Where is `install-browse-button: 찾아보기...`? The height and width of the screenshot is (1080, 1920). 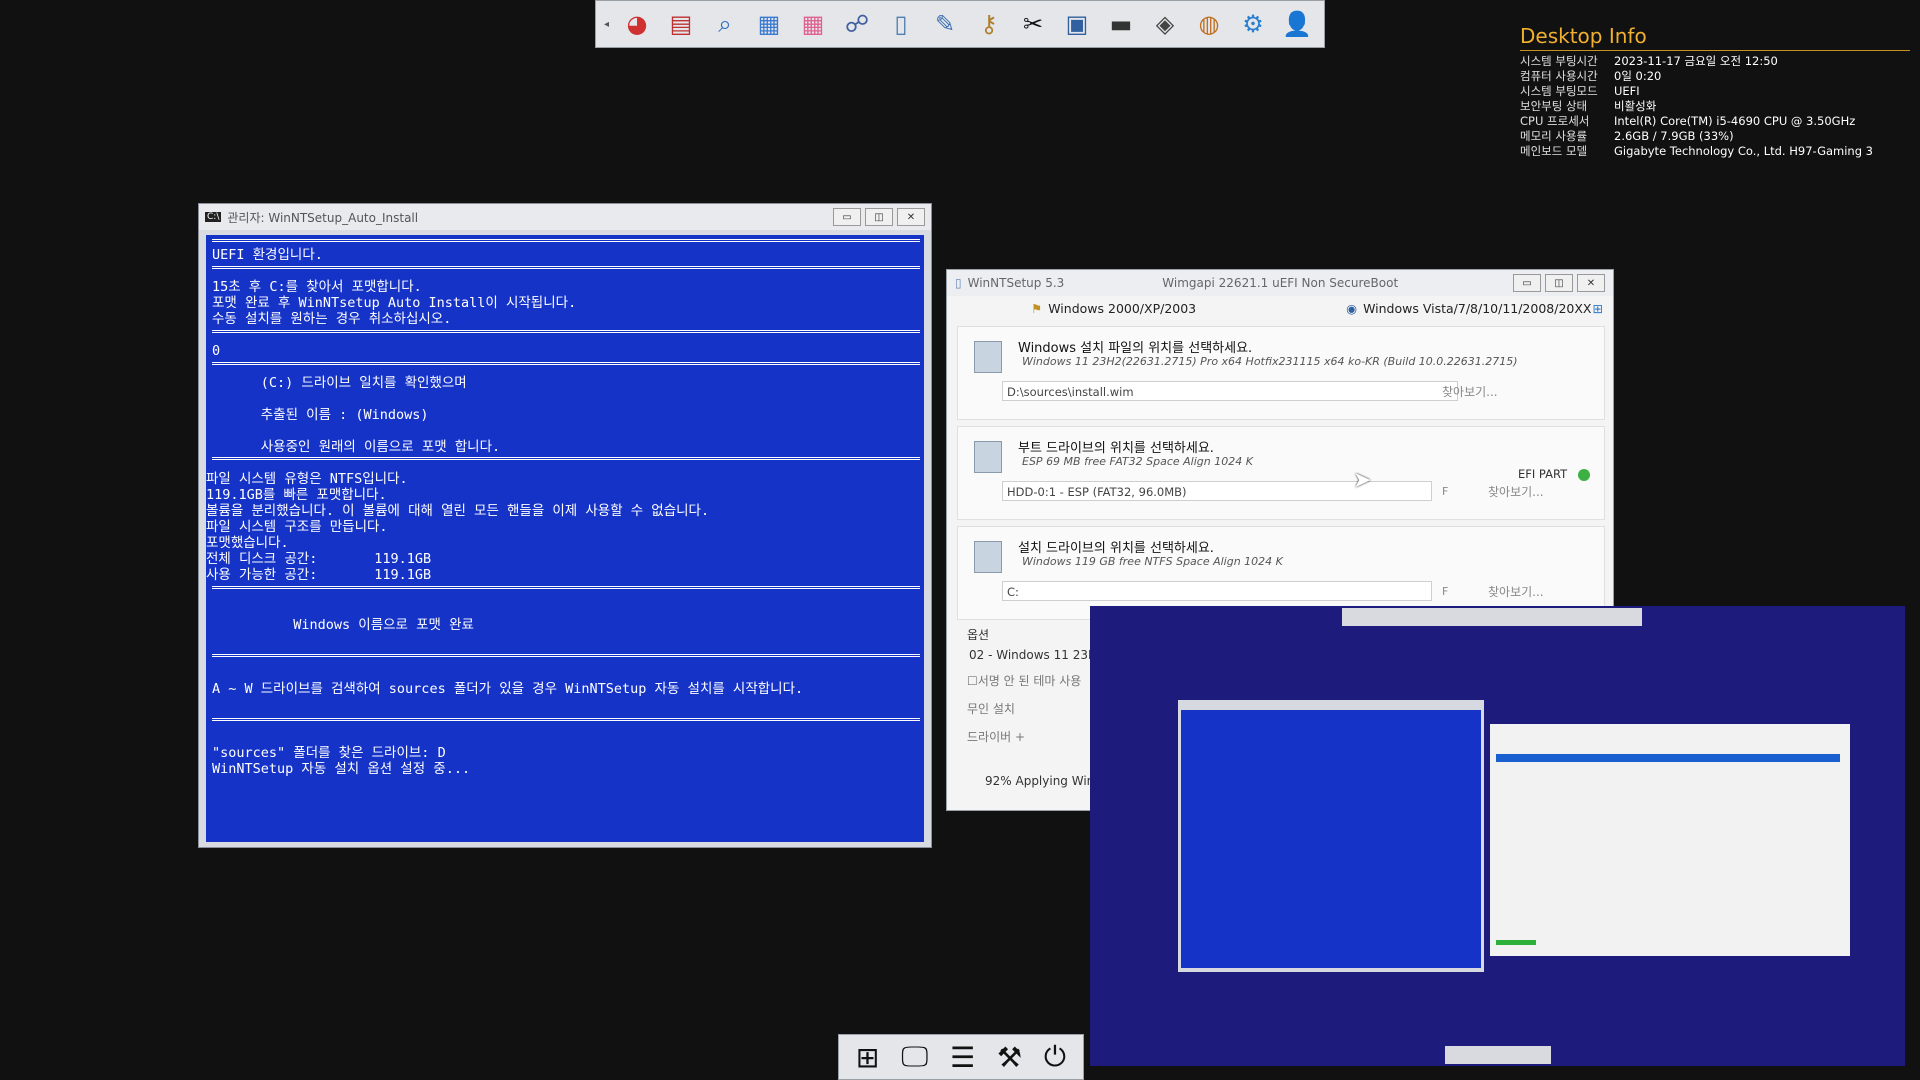
install-browse-button: 찾아보기... is located at coordinates (1516, 591).